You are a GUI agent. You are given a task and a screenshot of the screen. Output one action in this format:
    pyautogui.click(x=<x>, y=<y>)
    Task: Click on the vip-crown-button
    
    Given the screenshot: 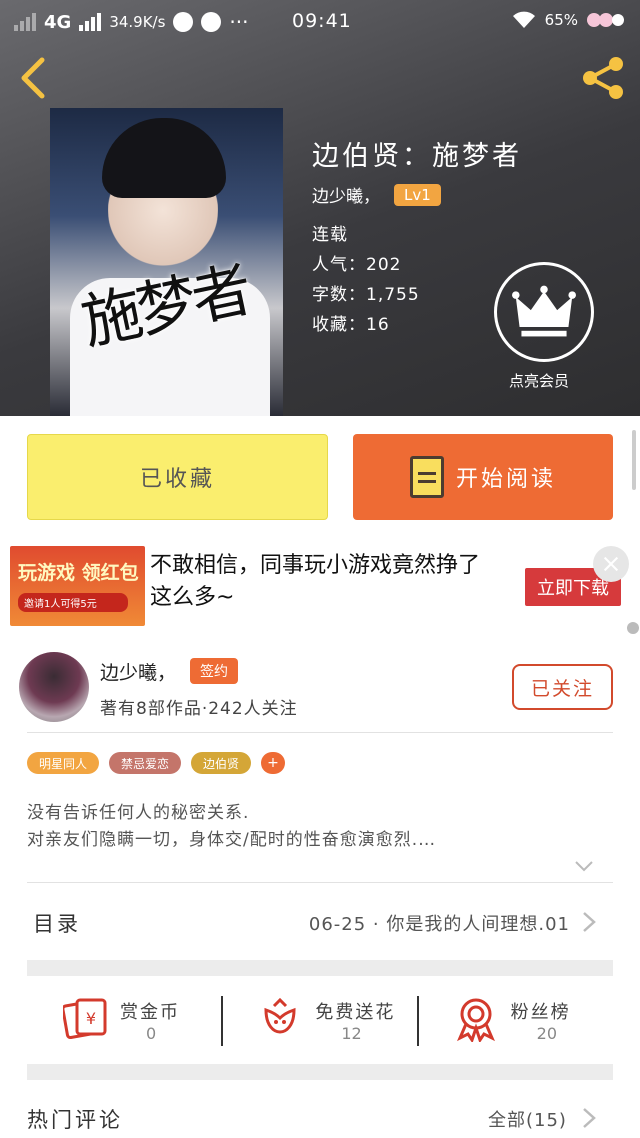 What is the action you would take?
    pyautogui.click(x=544, y=312)
    